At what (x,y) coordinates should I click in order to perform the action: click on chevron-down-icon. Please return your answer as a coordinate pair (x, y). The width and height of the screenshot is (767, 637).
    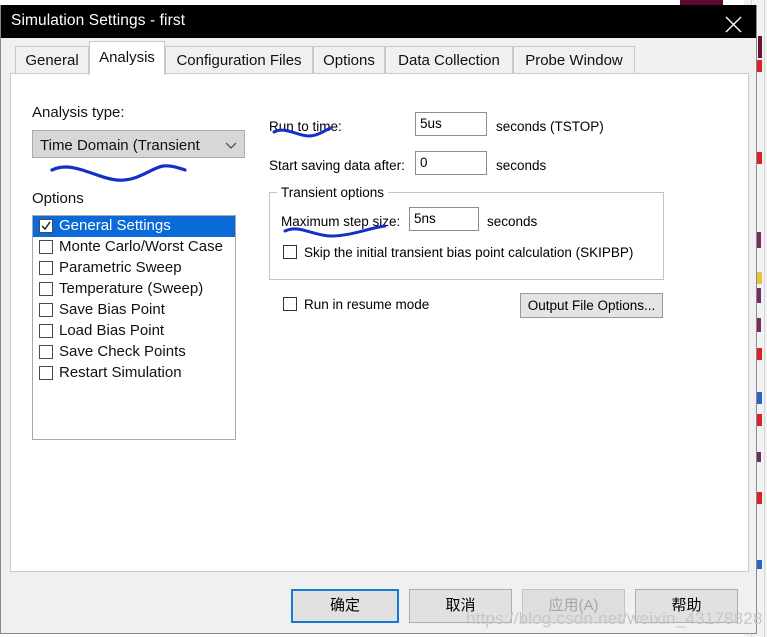
    Looking at the image, I should click on (231, 145).